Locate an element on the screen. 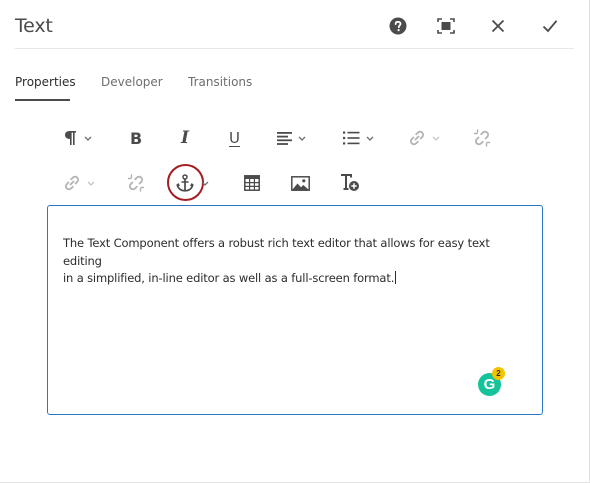 This screenshot has height=483, width=590. anchor-button is located at coordinates (192, 183).